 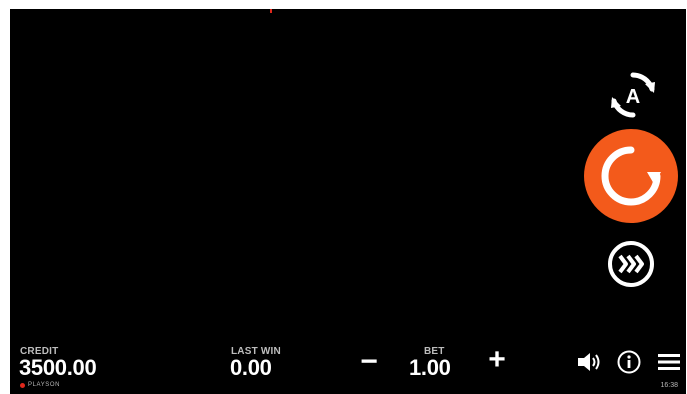 What do you see at coordinates (22, 385) in the screenshot?
I see `brand-mark-icon` at bounding box center [22, 385].